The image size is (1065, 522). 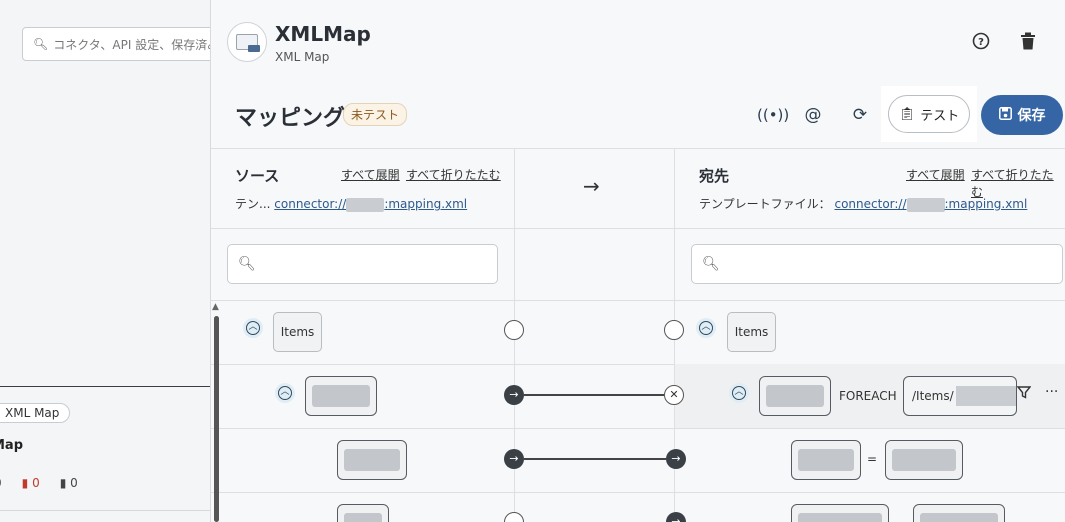 I want to click on filter-icon, so click(x=1024, y=394).